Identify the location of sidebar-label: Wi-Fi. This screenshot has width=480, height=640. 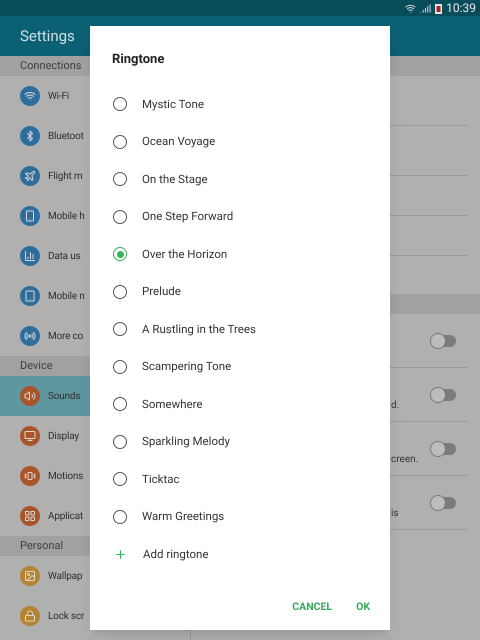
(59, 97).